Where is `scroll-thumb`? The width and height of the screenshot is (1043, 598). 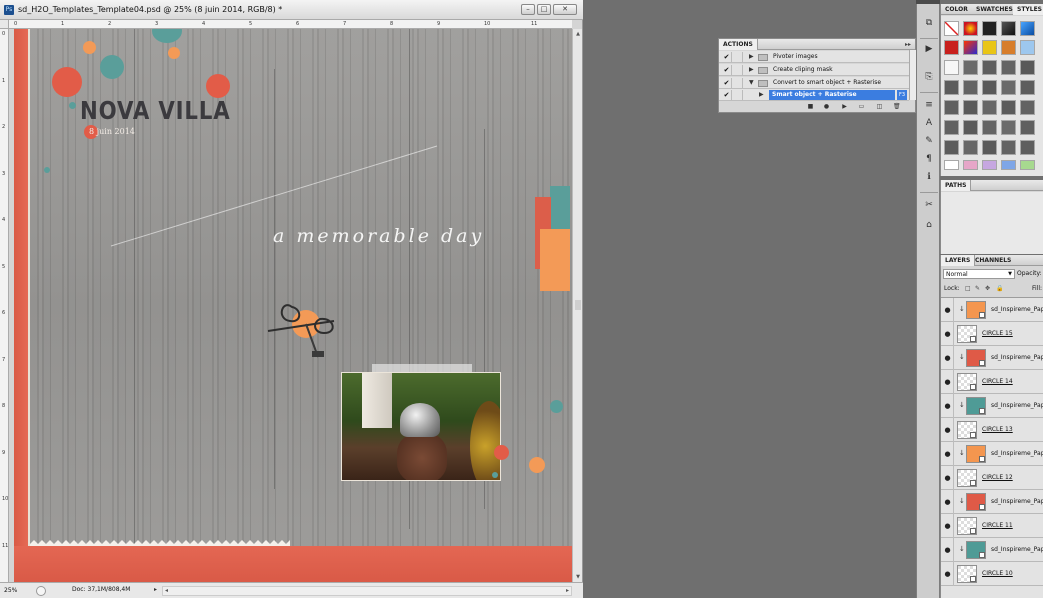
scroll-thumb is located at coordinates (578, 305).